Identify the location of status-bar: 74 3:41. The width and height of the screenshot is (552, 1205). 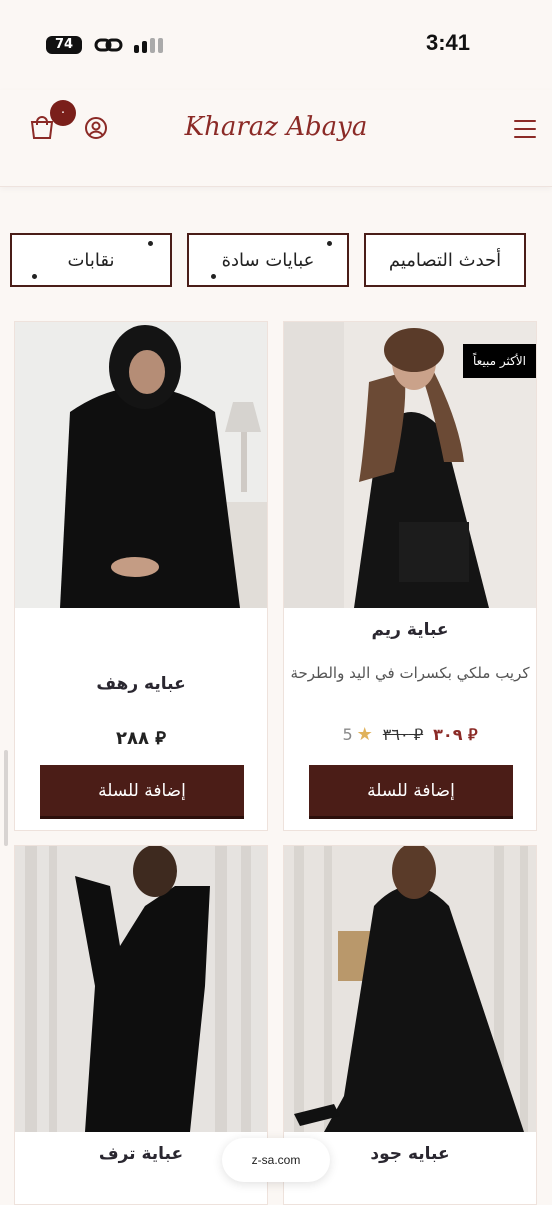
(276, 45).